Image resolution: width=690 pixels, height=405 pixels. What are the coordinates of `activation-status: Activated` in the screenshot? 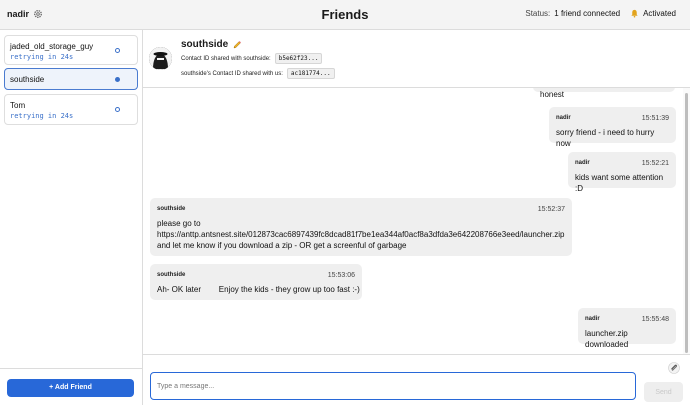 It's located at (659, 13).